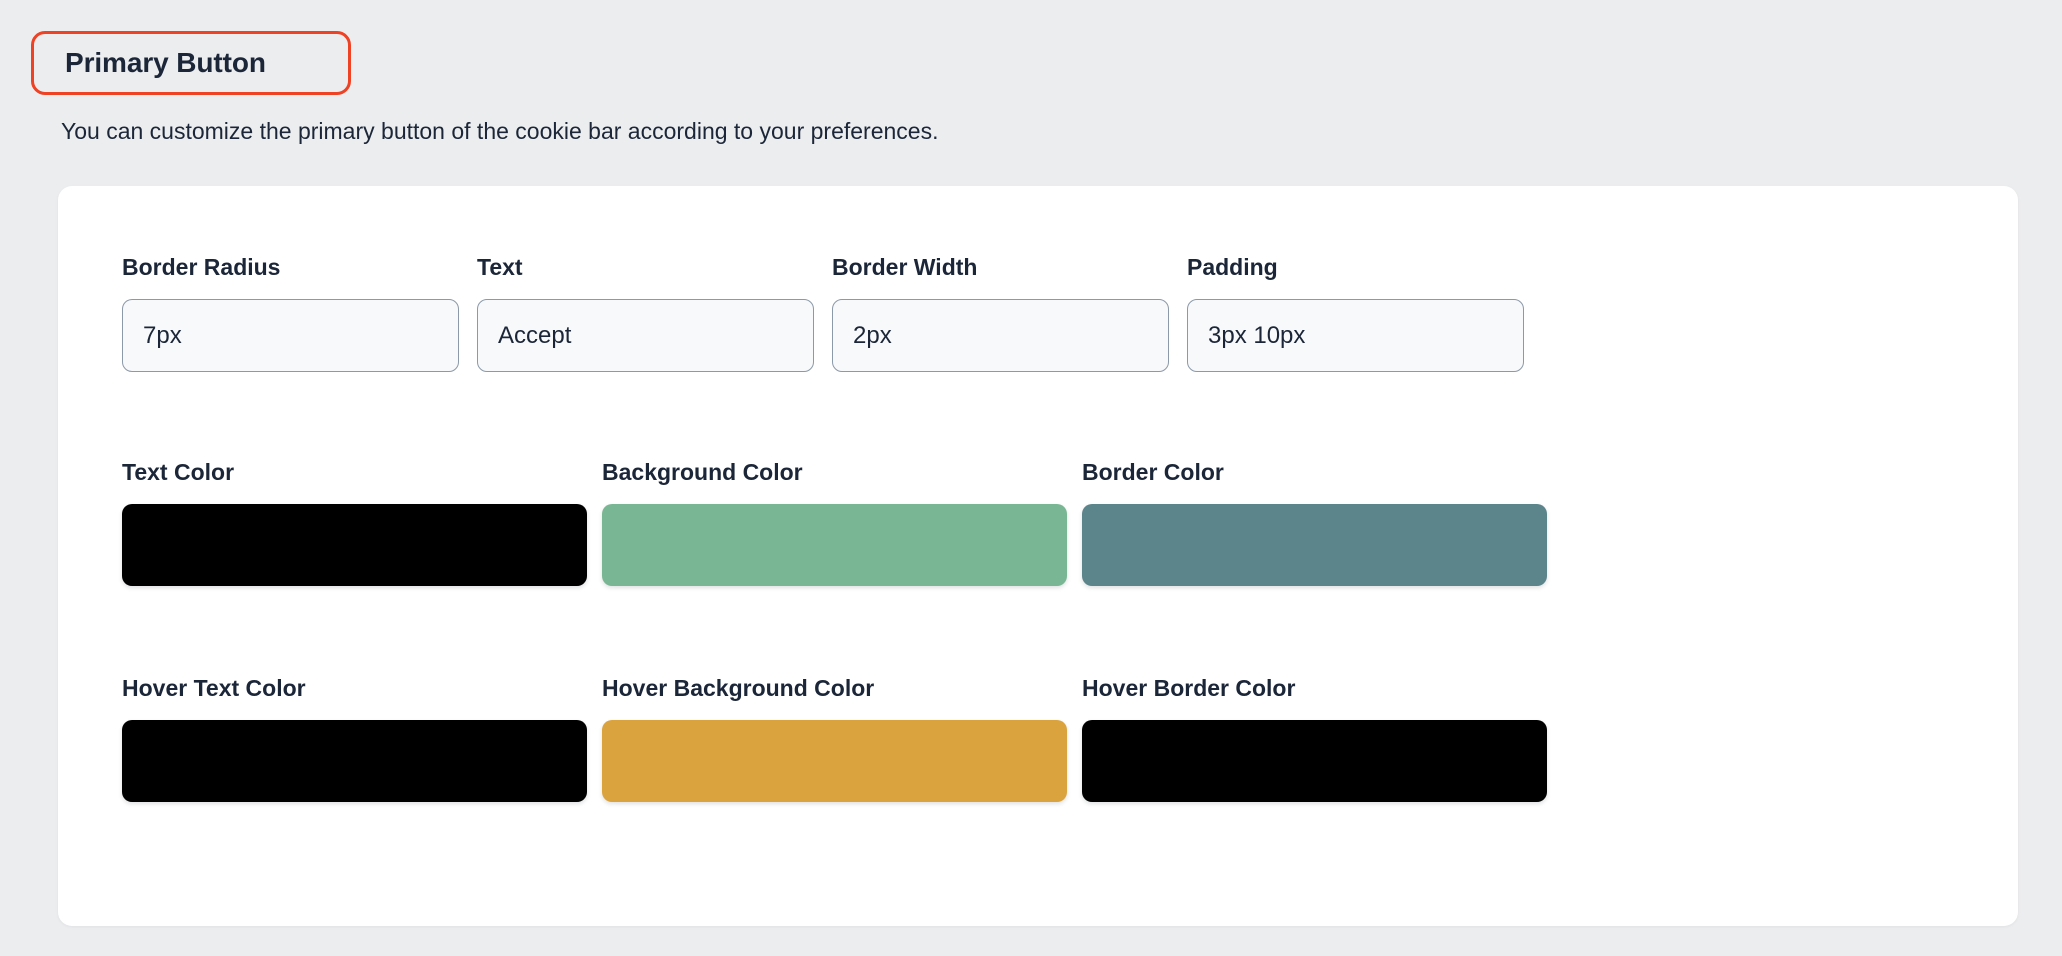 This screenshot has width=2062, height=956. Describe the element at coordinates (165, 62) in the screenshot. I see `page-title: Primary Button` at that location.